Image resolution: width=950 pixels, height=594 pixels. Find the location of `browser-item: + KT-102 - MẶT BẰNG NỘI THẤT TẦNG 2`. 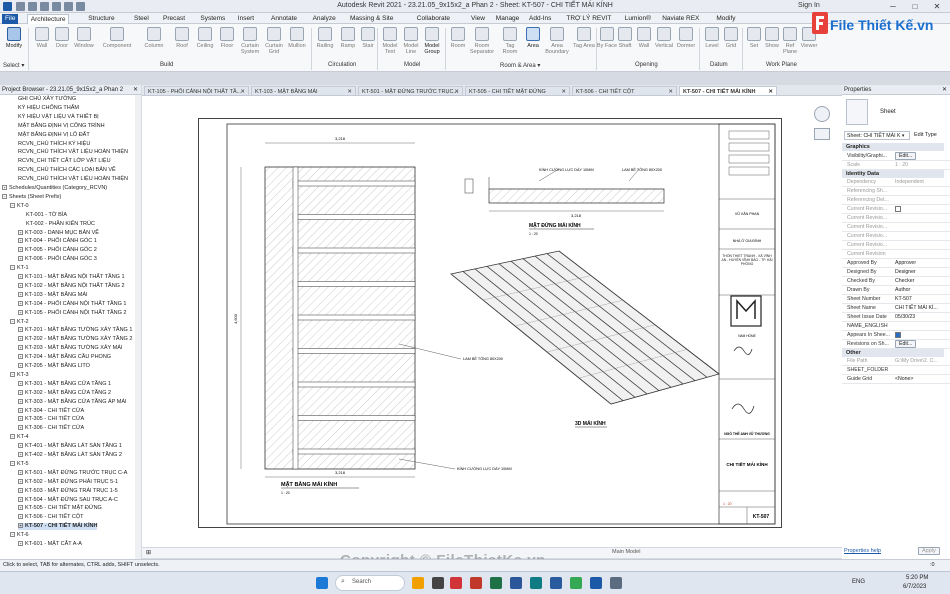

browser-item: + KT-102 - MẶT BẰNG NỘI THẤT TẦNG 2 is located at coordinates (71, 286).